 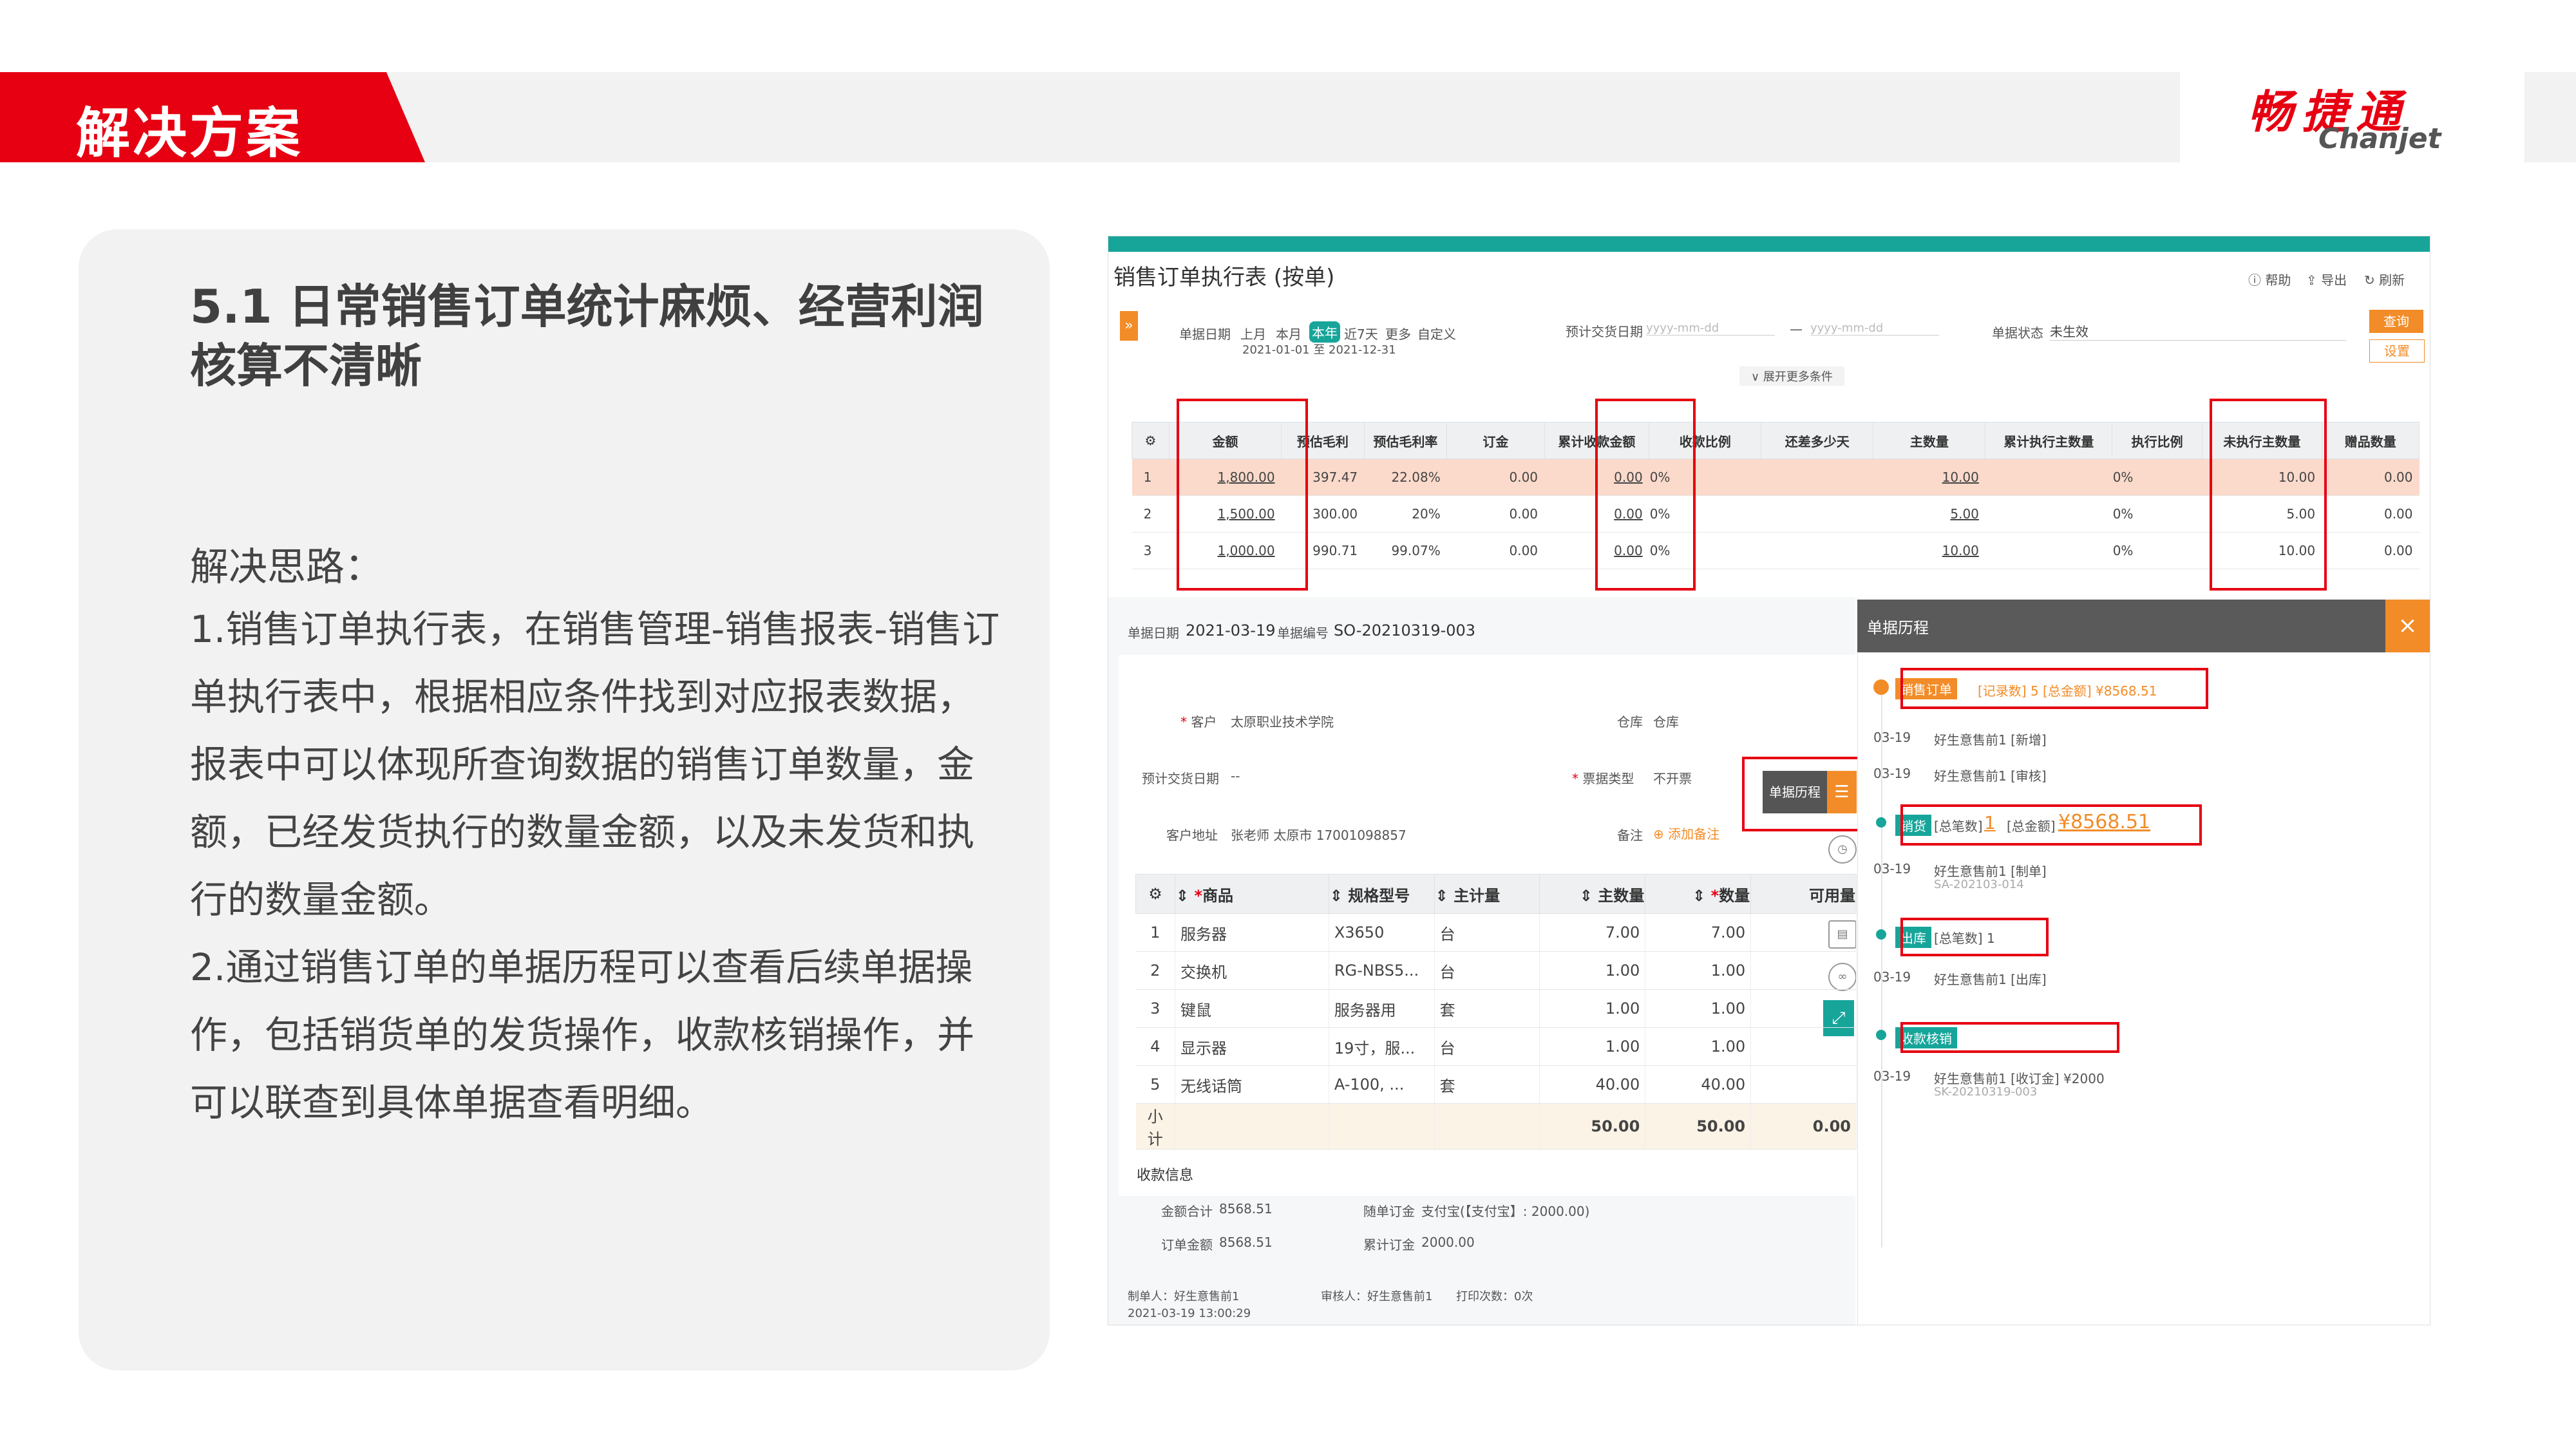 What do you see at coordinates (2054, 688) in the screenshot?
I see `highlight-stage1` at bounding box center [2054, 688].